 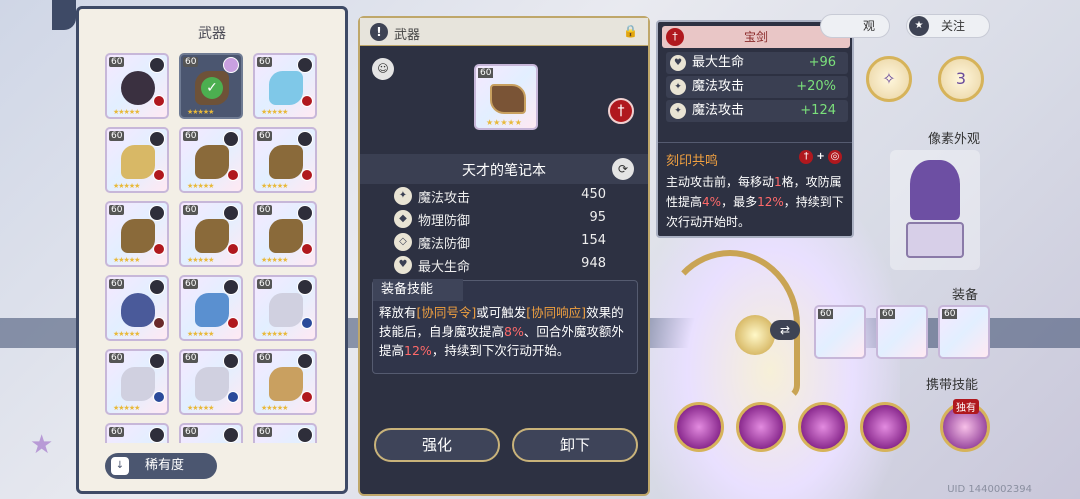 What do you see at coordinates (165, 465) in the screenshot?
I see `rarity-sort-label: 稀有度` at bounding box center [165, 465].